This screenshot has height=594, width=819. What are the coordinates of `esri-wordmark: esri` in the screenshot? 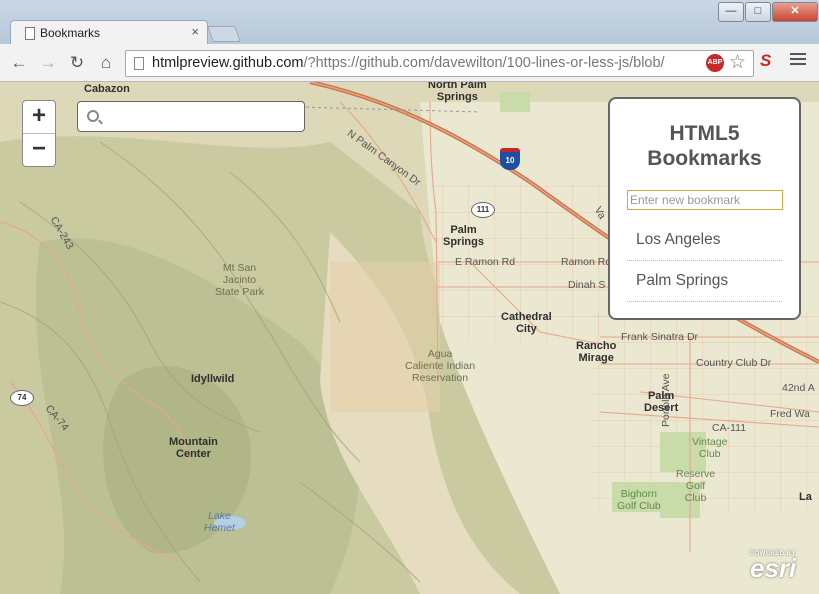 It's located at (773, 568).